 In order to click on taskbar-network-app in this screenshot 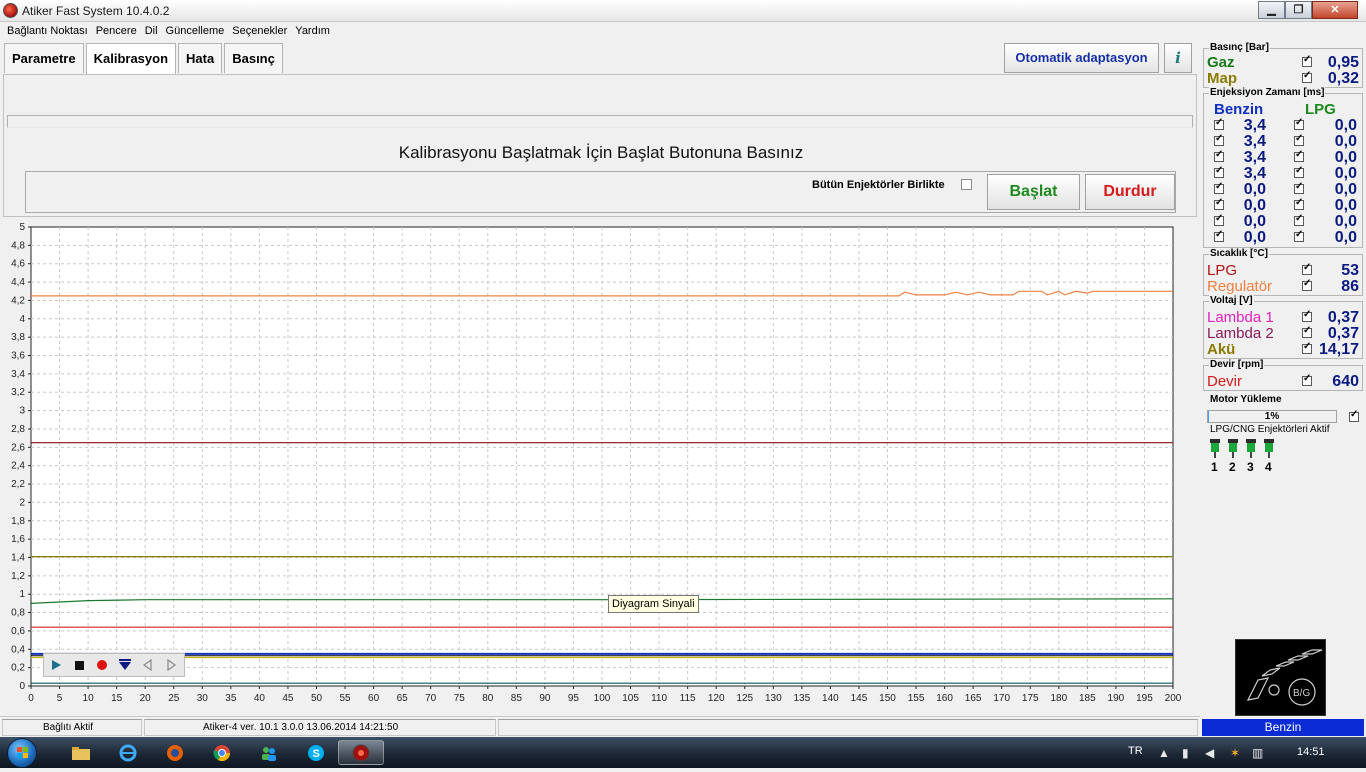, I will do `click(269, 752)`.